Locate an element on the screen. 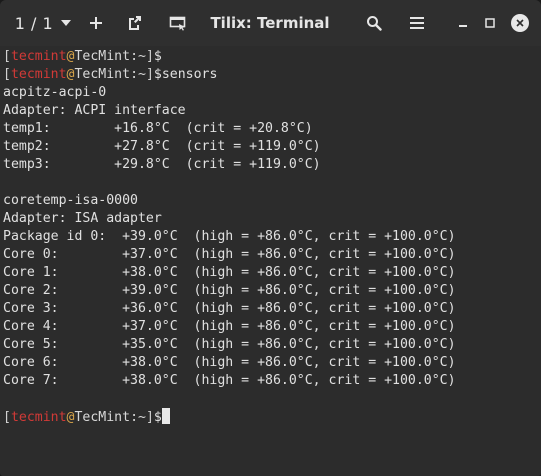  output-line: temp2: +27.8°C (crit = +119.0°C) is located at coordinates (162, 146).